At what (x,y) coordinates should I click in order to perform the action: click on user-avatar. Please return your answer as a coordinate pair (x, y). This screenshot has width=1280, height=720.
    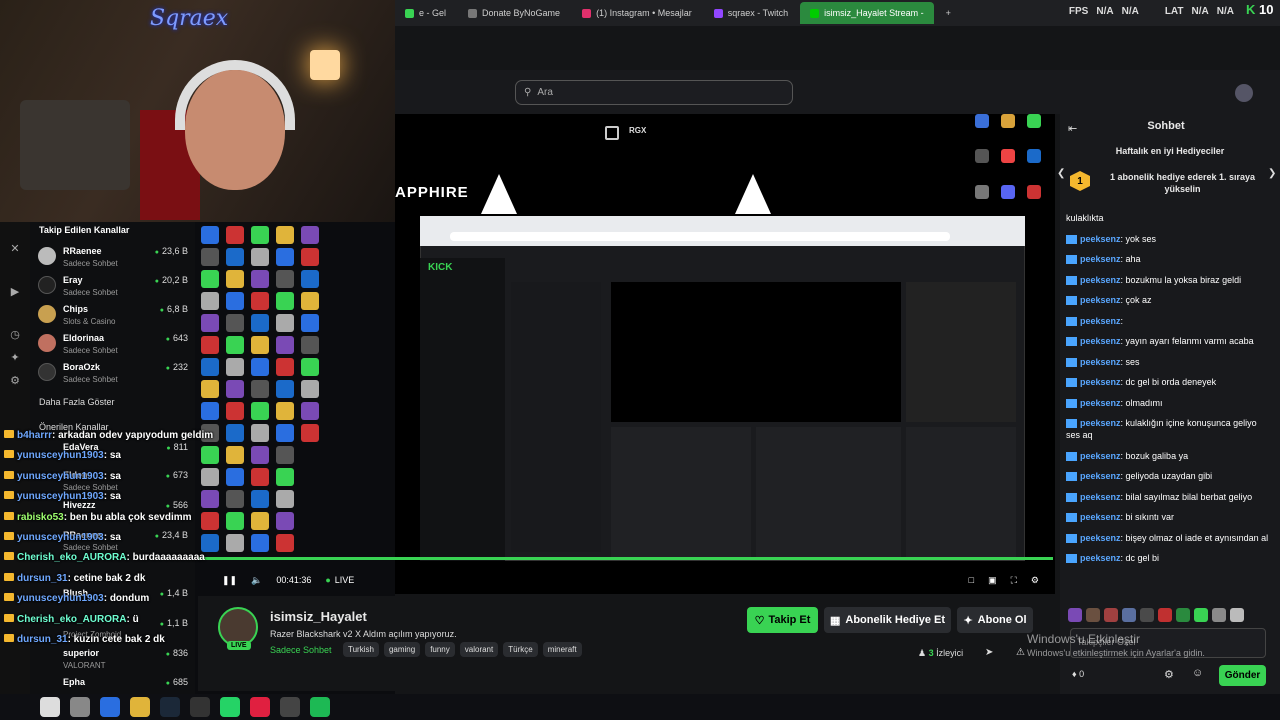
    Looking at the image, I should click on (1244, 93).